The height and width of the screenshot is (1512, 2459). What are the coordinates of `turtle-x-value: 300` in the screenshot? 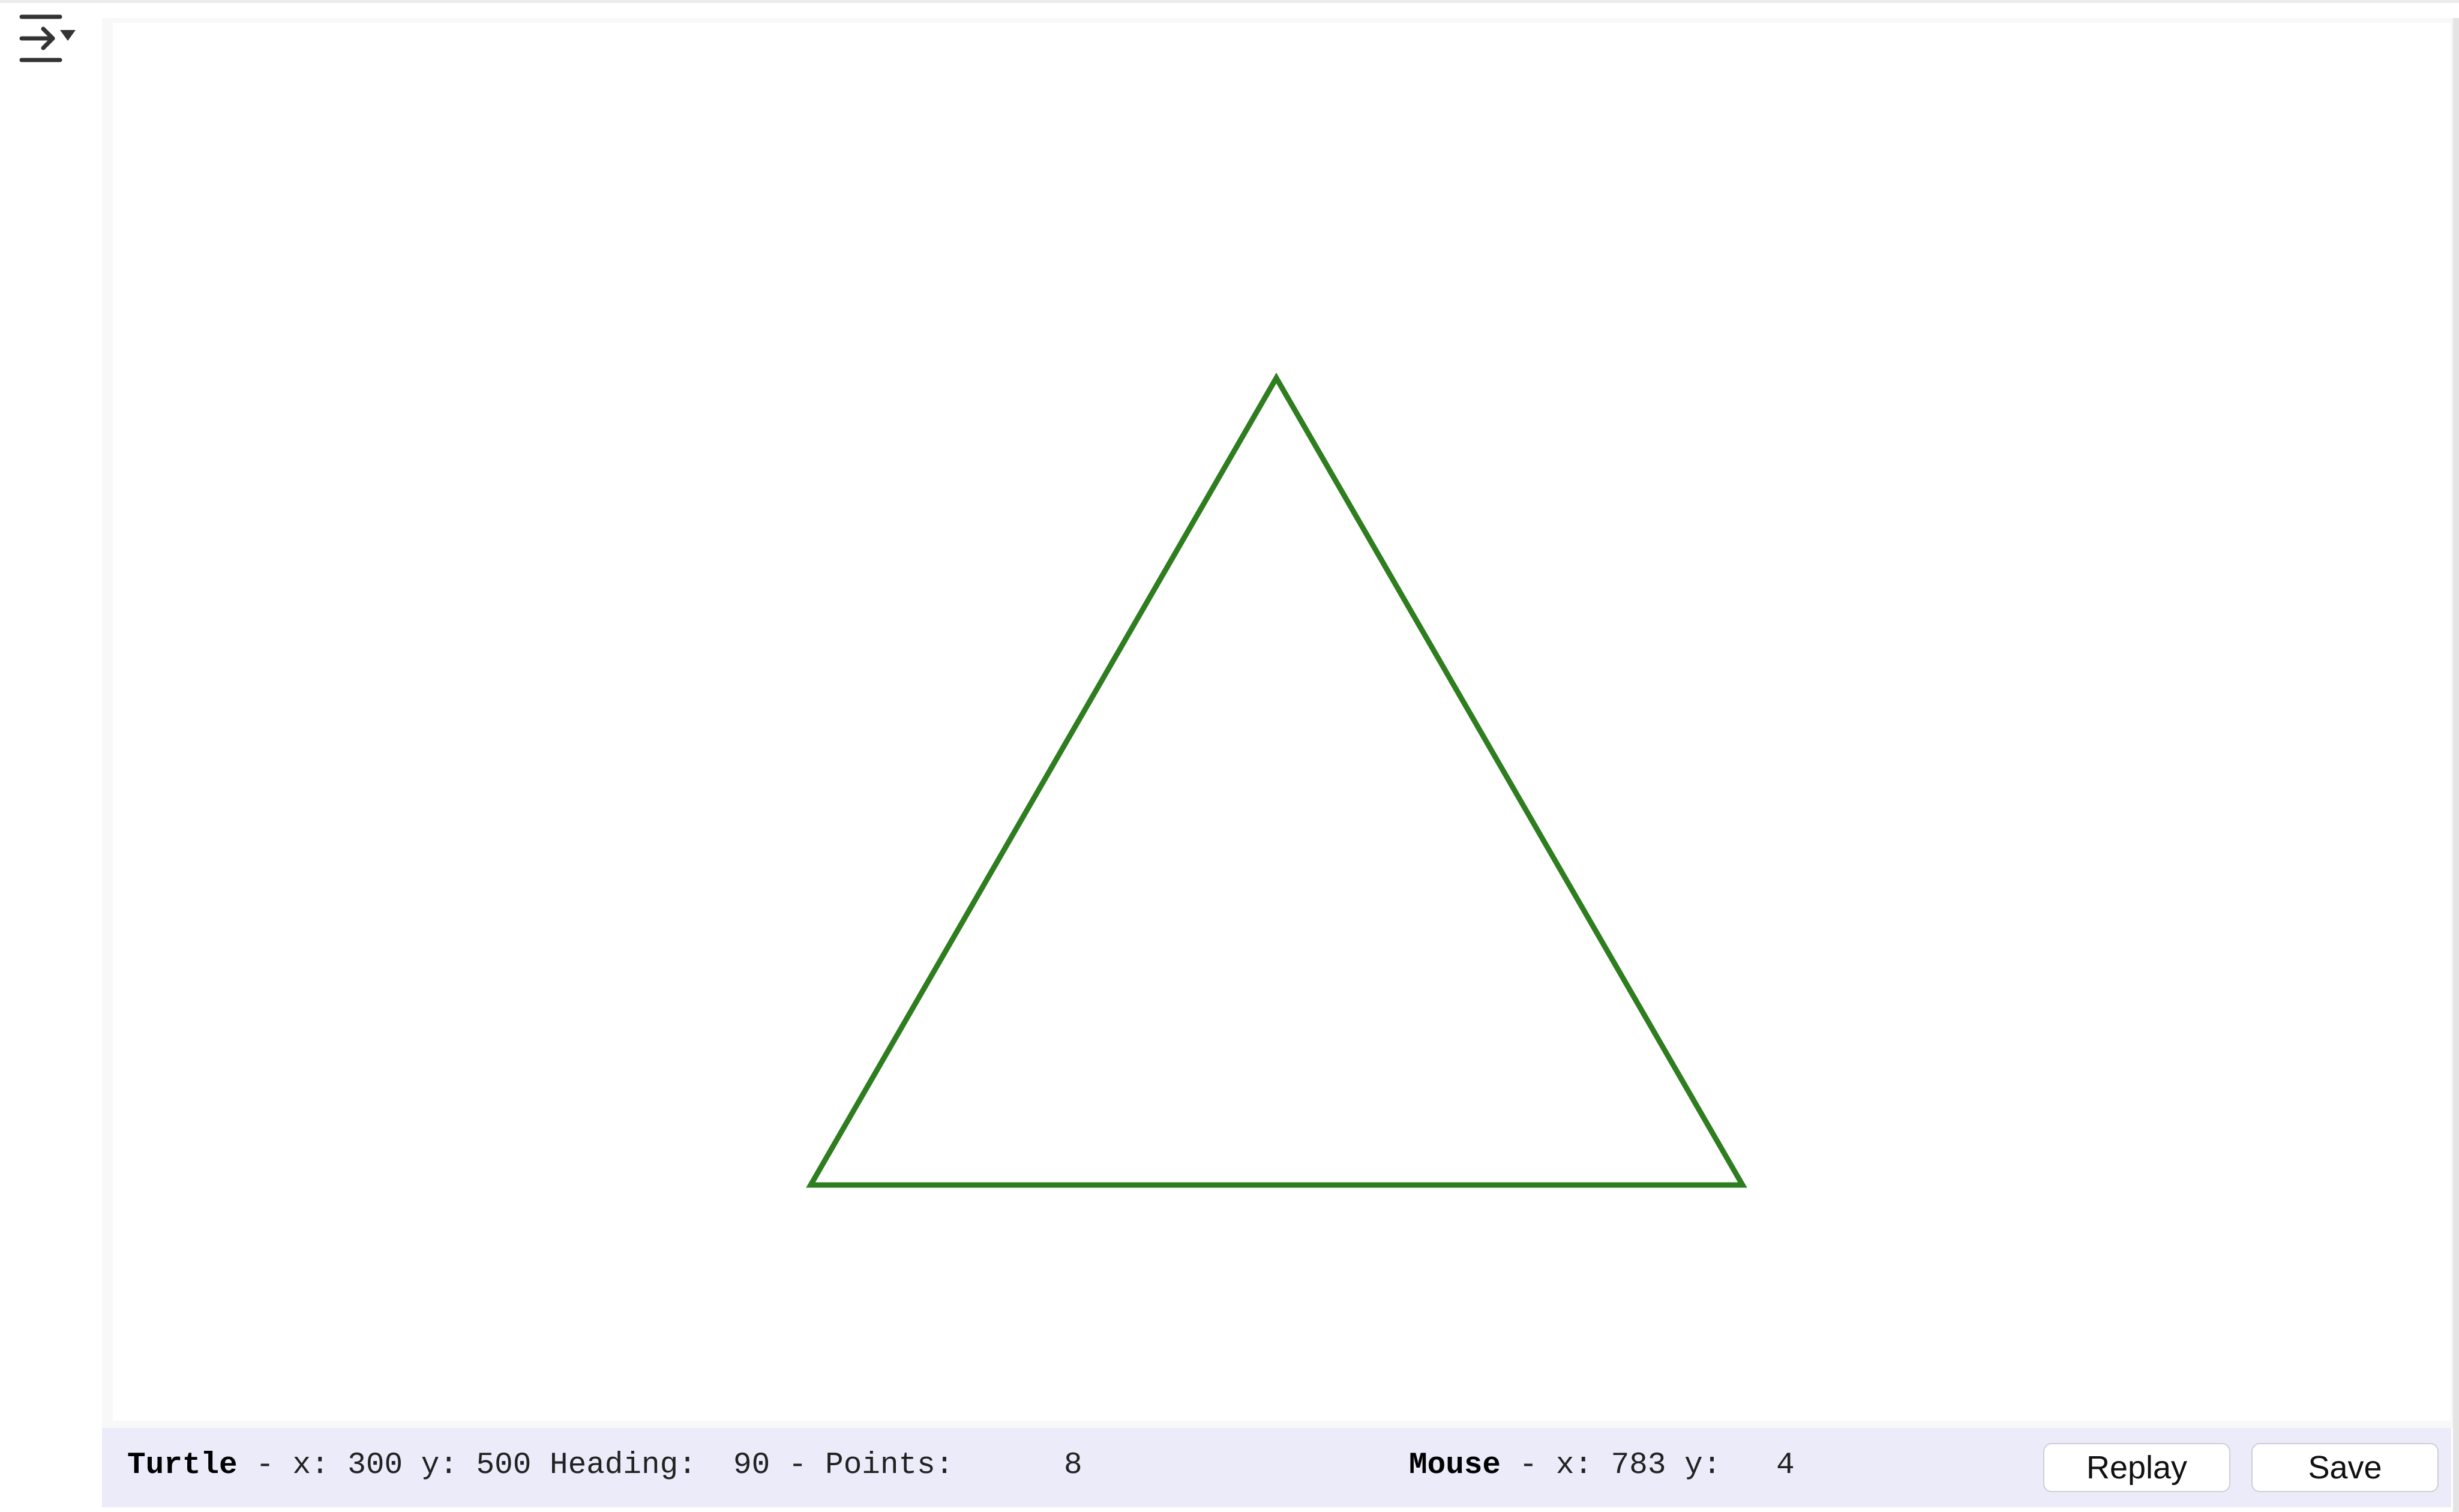 It's located at (375, 1465).